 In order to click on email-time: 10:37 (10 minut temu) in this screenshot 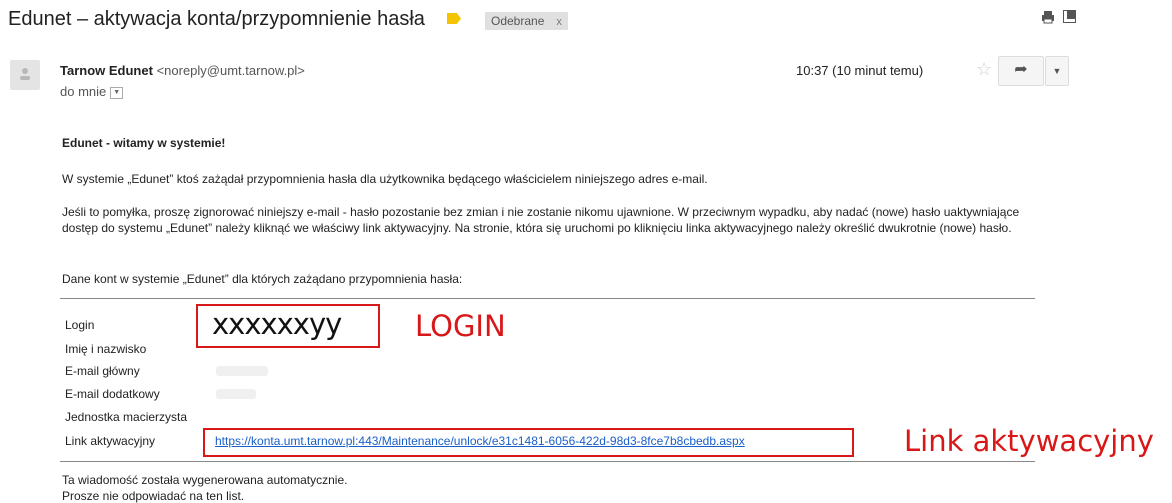, I will do `click(860, 70)`.